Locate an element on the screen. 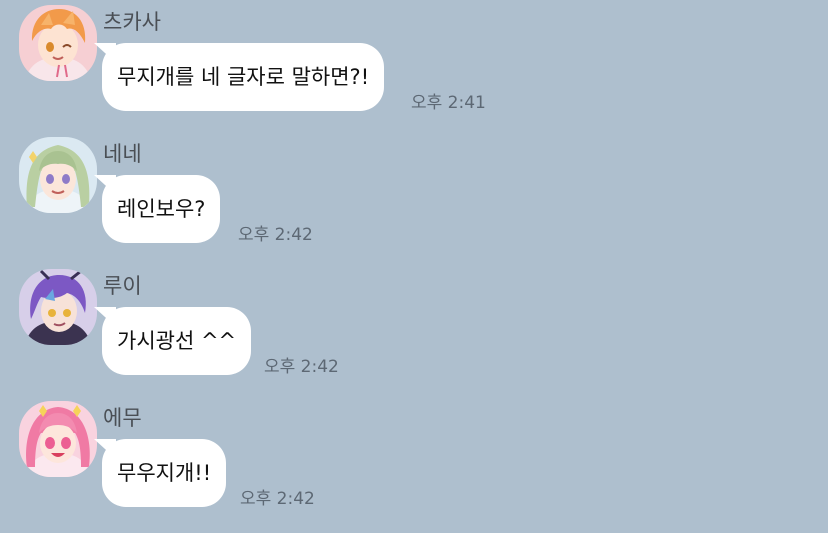 The width and height of the screenshot is (828, 533). sender-name: 네네 is located at coordinates (122, 154).